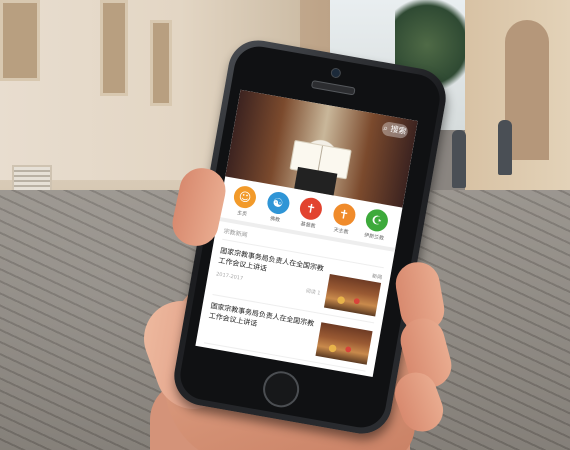 The height and width of the screenshot is (450, 570). What do you see at coordinates (242, 214) in the screenshot?
I see `category-label: 主页` at bounding box center [242, 214].